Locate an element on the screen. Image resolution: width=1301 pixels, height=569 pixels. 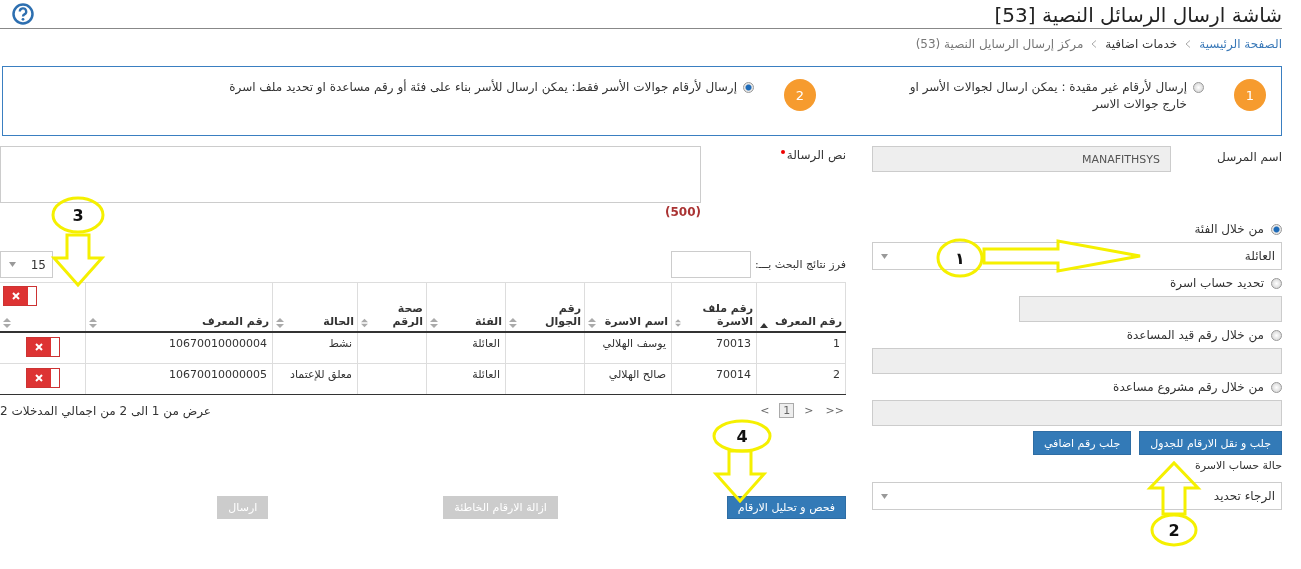
character-counter: (500) is located at coordinates (682, 212).